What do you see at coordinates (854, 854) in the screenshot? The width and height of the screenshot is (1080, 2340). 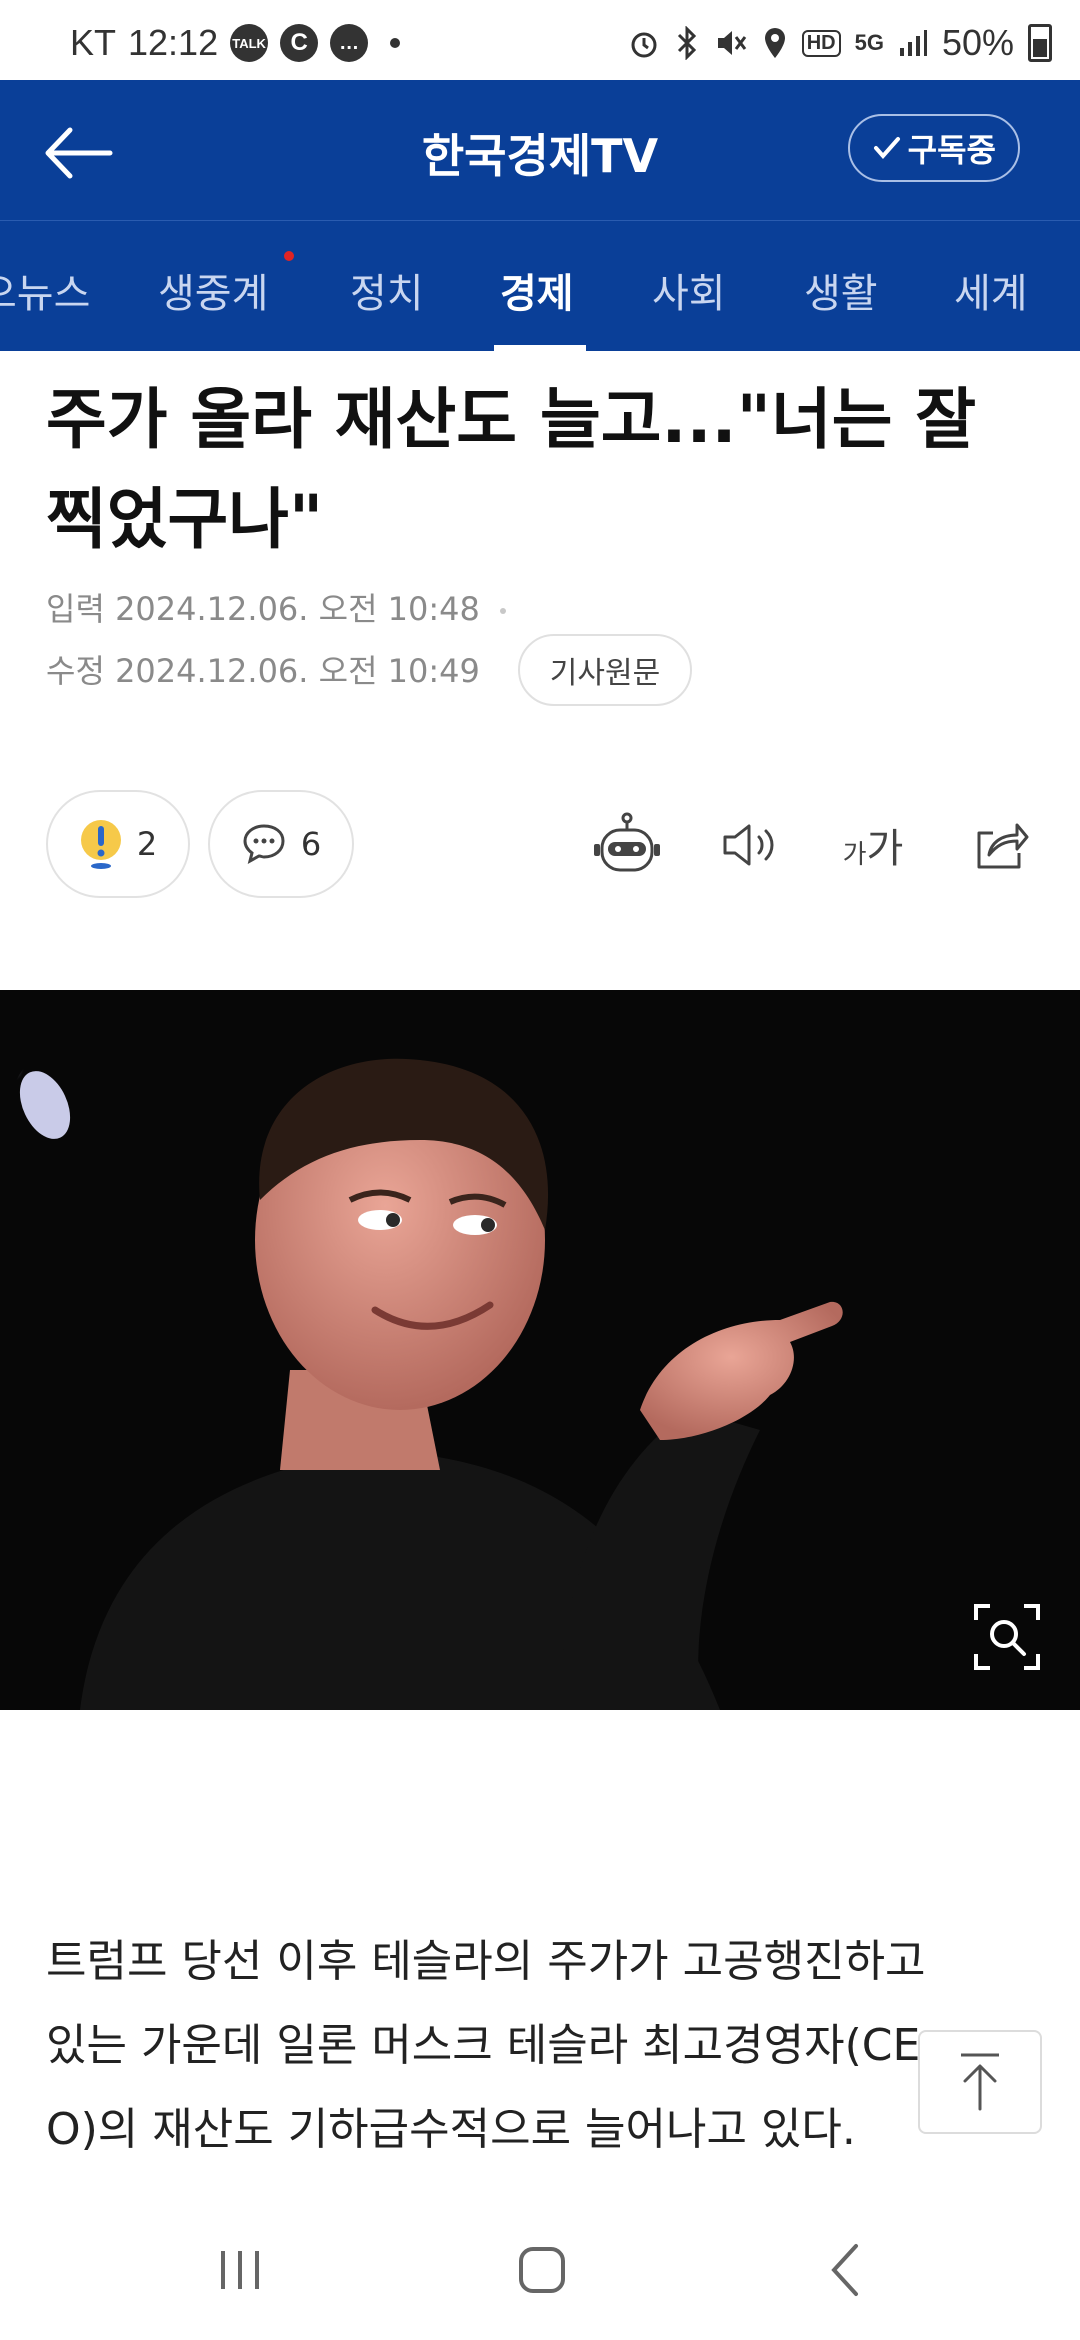 I see `font-size-small-glyph: 가` at bounding box center [854, 854].